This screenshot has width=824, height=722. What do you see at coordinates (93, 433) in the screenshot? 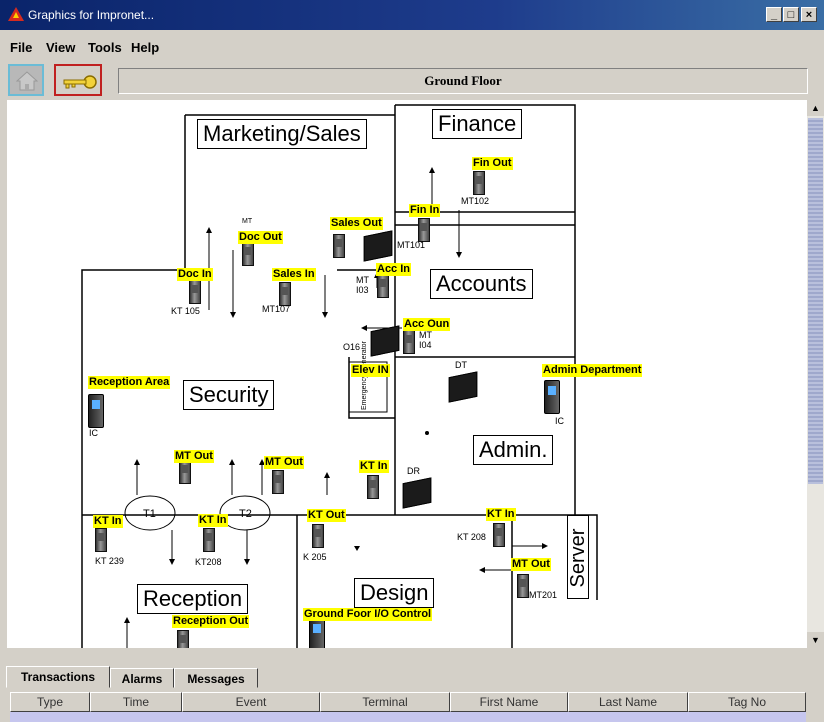
I see `label-ic-reception: IC` at bounding box center [93, 433].